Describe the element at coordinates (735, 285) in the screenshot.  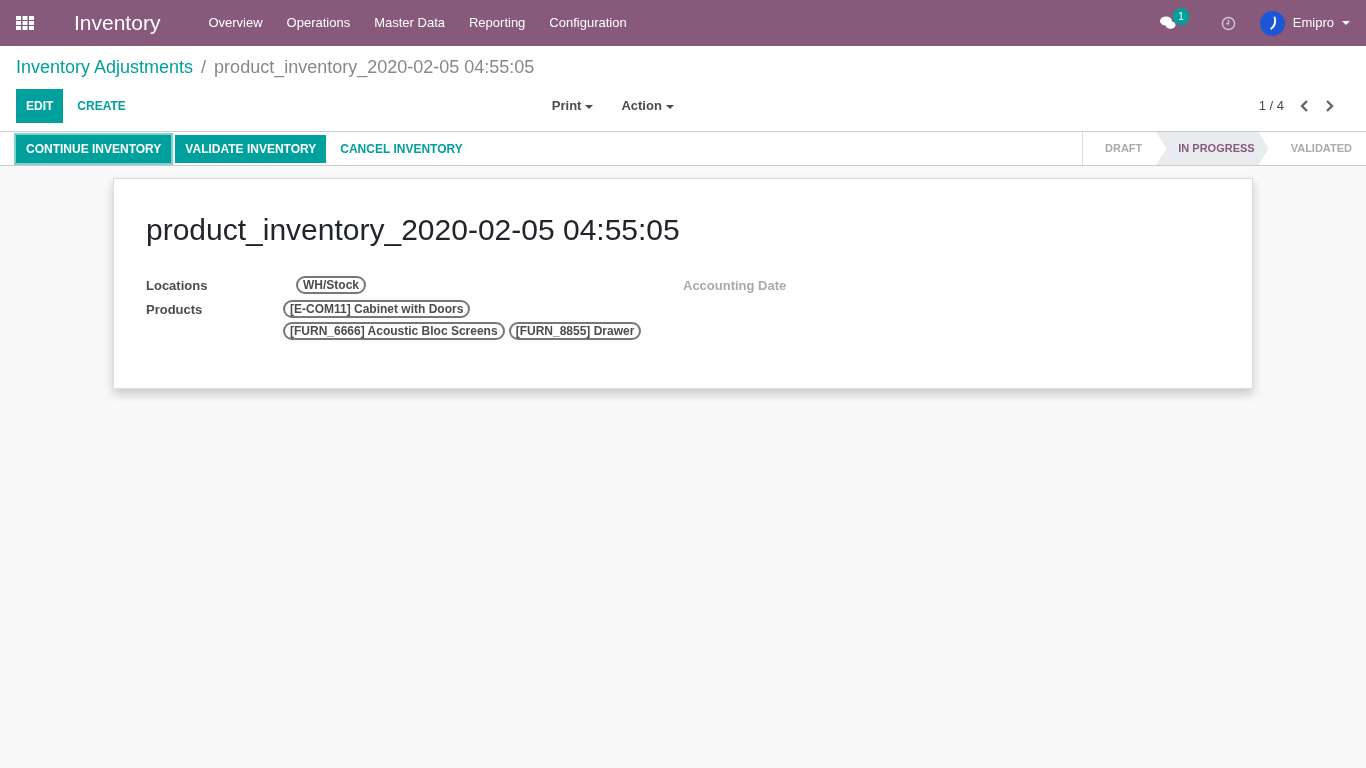
I see `field-label: Accounting Date` at that location.